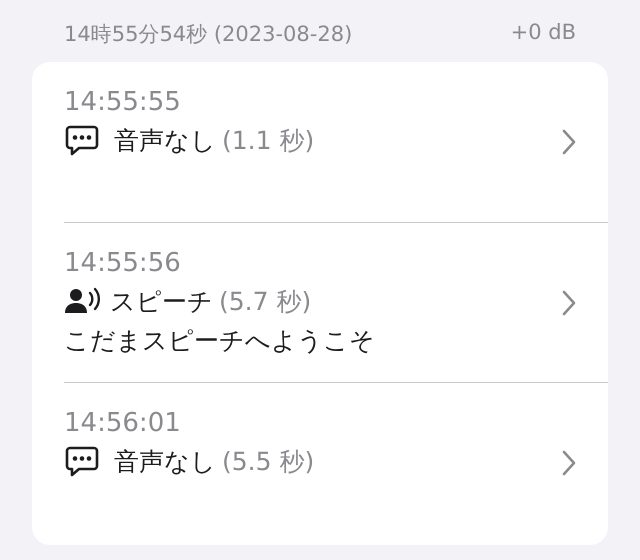  What do you see at coordinates (161, 301) in the screenshot?
I see `entry-type: スピーチ` at bounding box center [161, 301].